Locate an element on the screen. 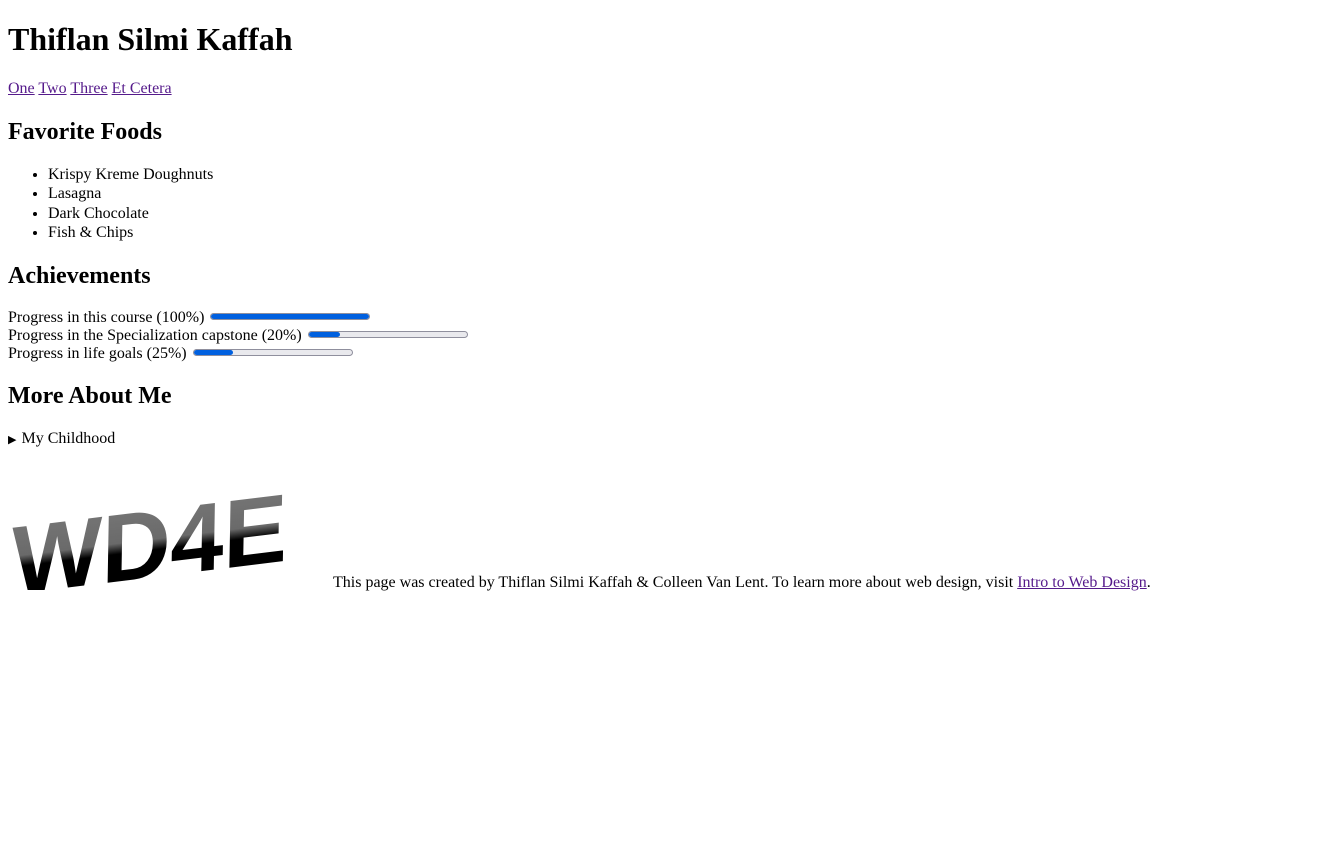  progress-bar-course is located at coordinates (290, 317).